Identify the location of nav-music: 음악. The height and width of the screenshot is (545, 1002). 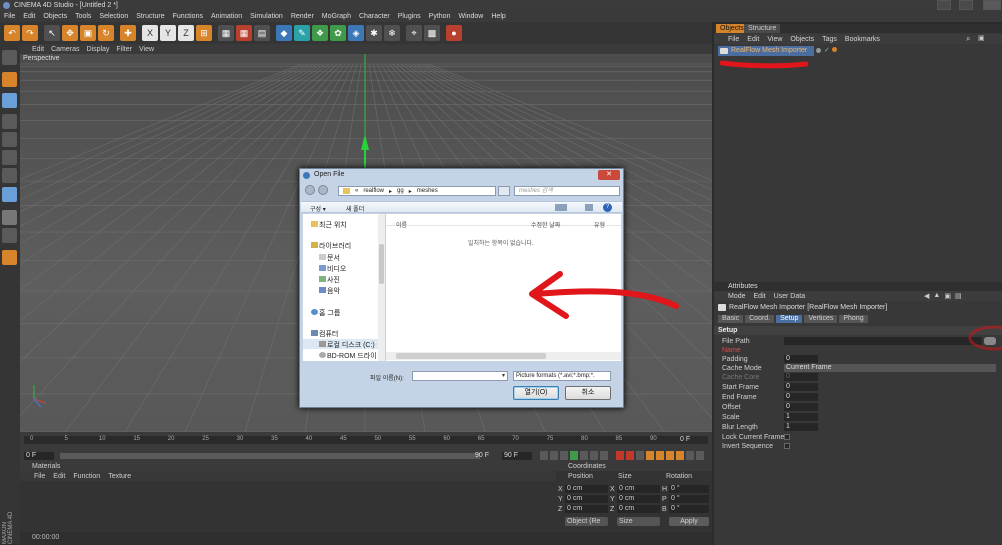
(333, 291).